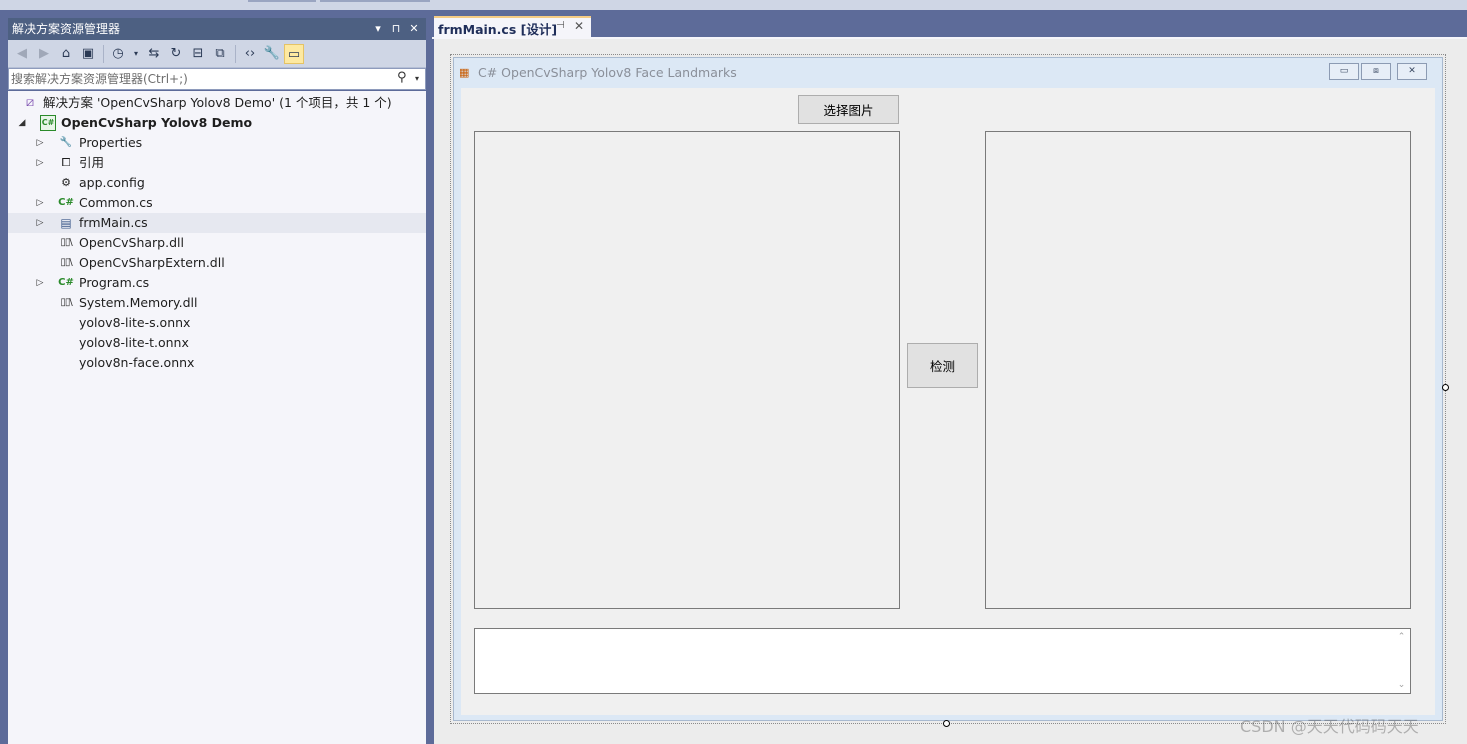  I want to click on form-app-icon: ▦, so click(464, 72).